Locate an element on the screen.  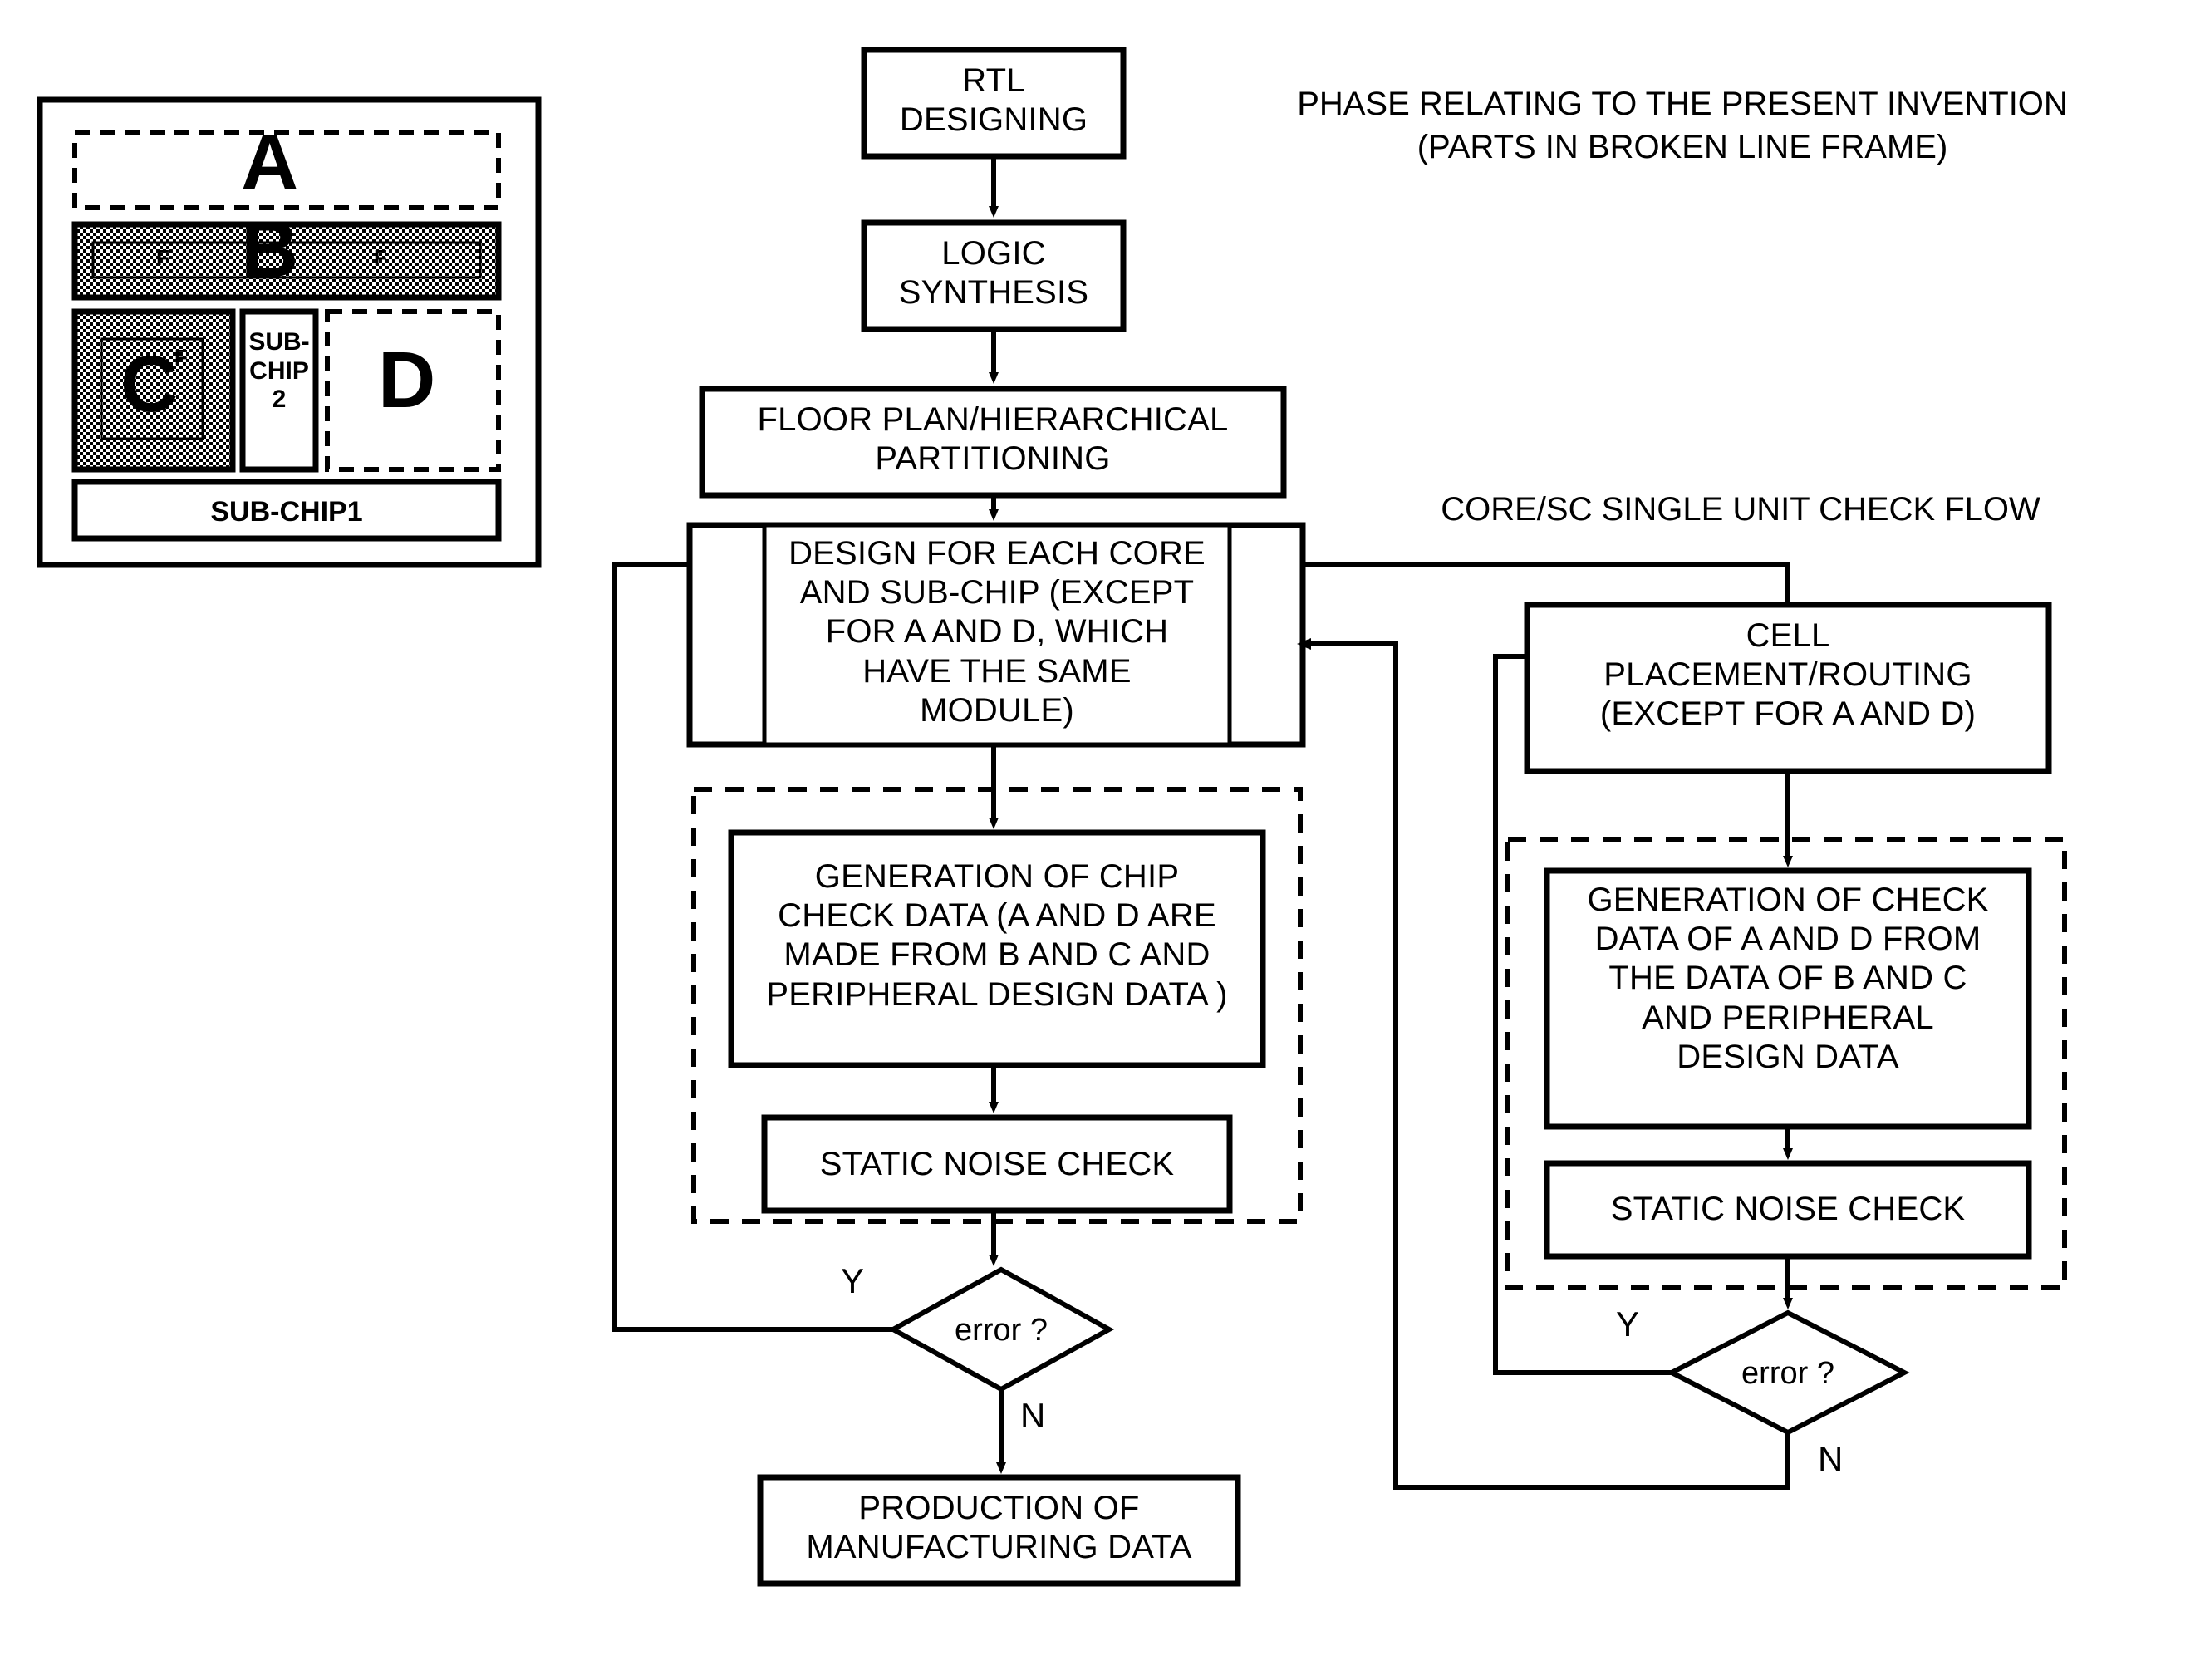
region-a-label: A is located at coordinates (270, 162).